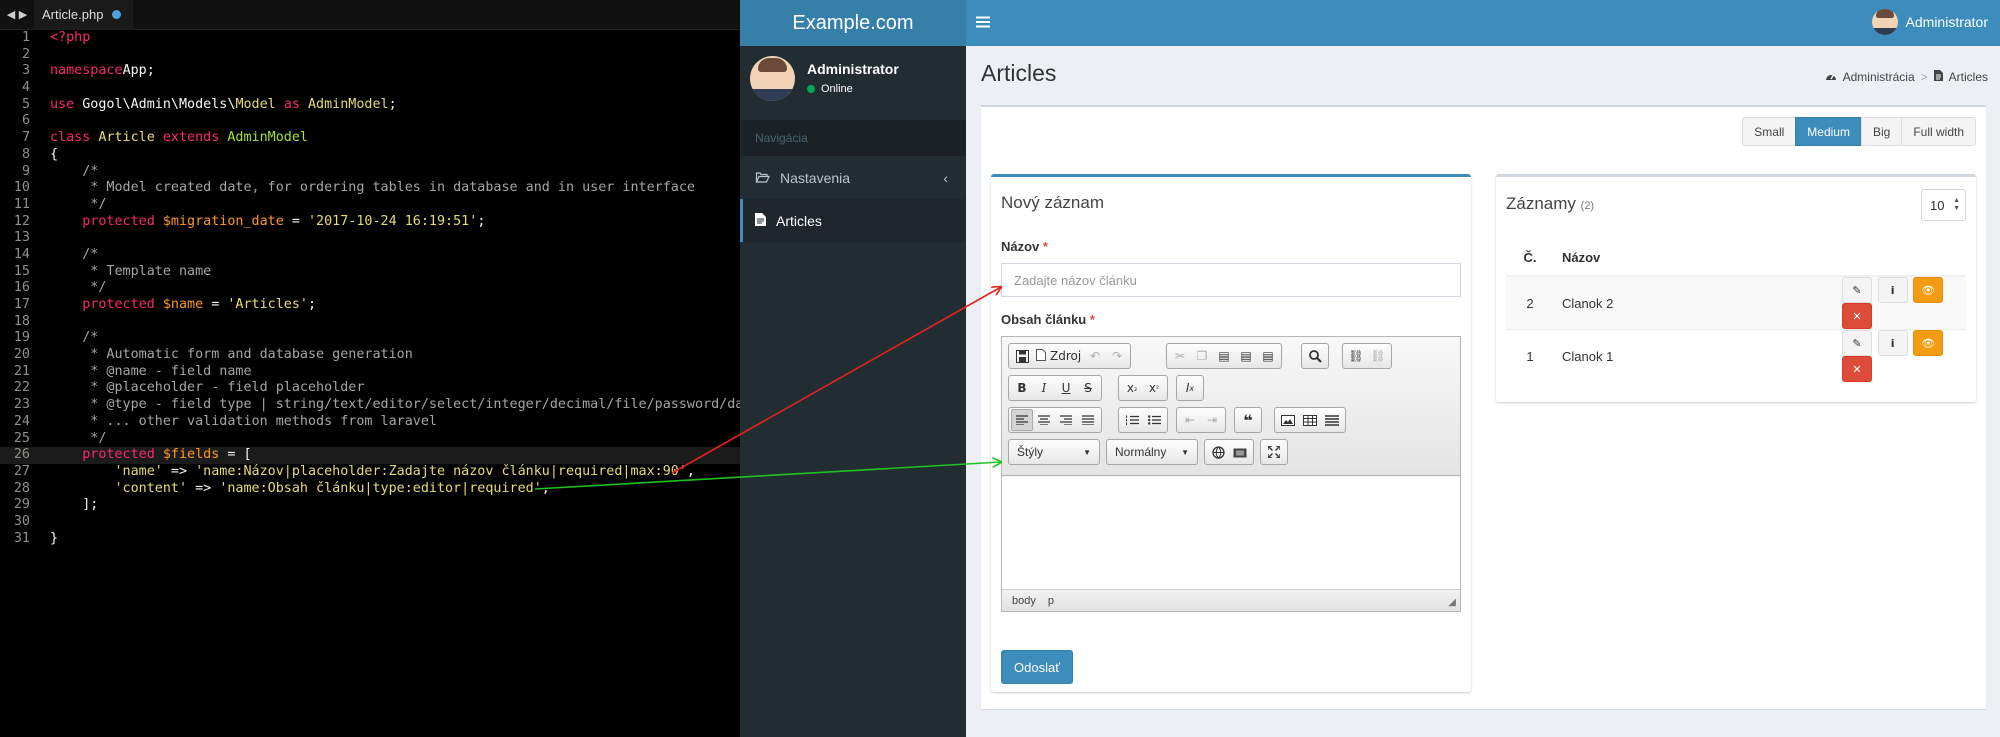 Image resolution: width=2000 pixels, height=737 pixels. I want to click on code-line: 3 namespaceApp;, so click(370, 71).